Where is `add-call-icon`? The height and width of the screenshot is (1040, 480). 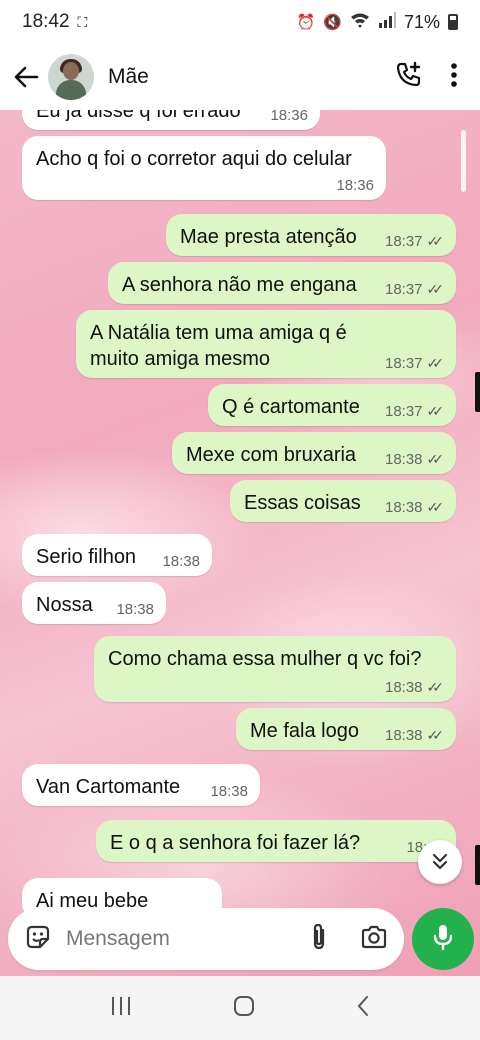
add-call-icon is located at coordinates (409, 77).